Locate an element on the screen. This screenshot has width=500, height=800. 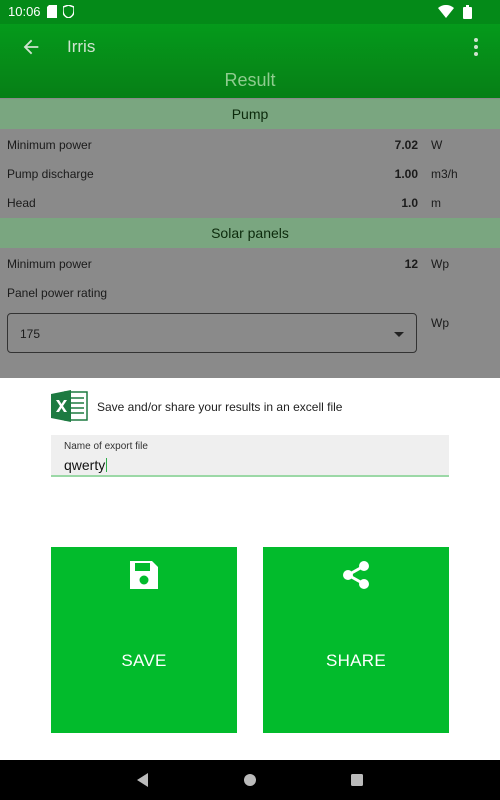
solar-row-rating-label: Panel power rating is located at coordinates (250, 292).